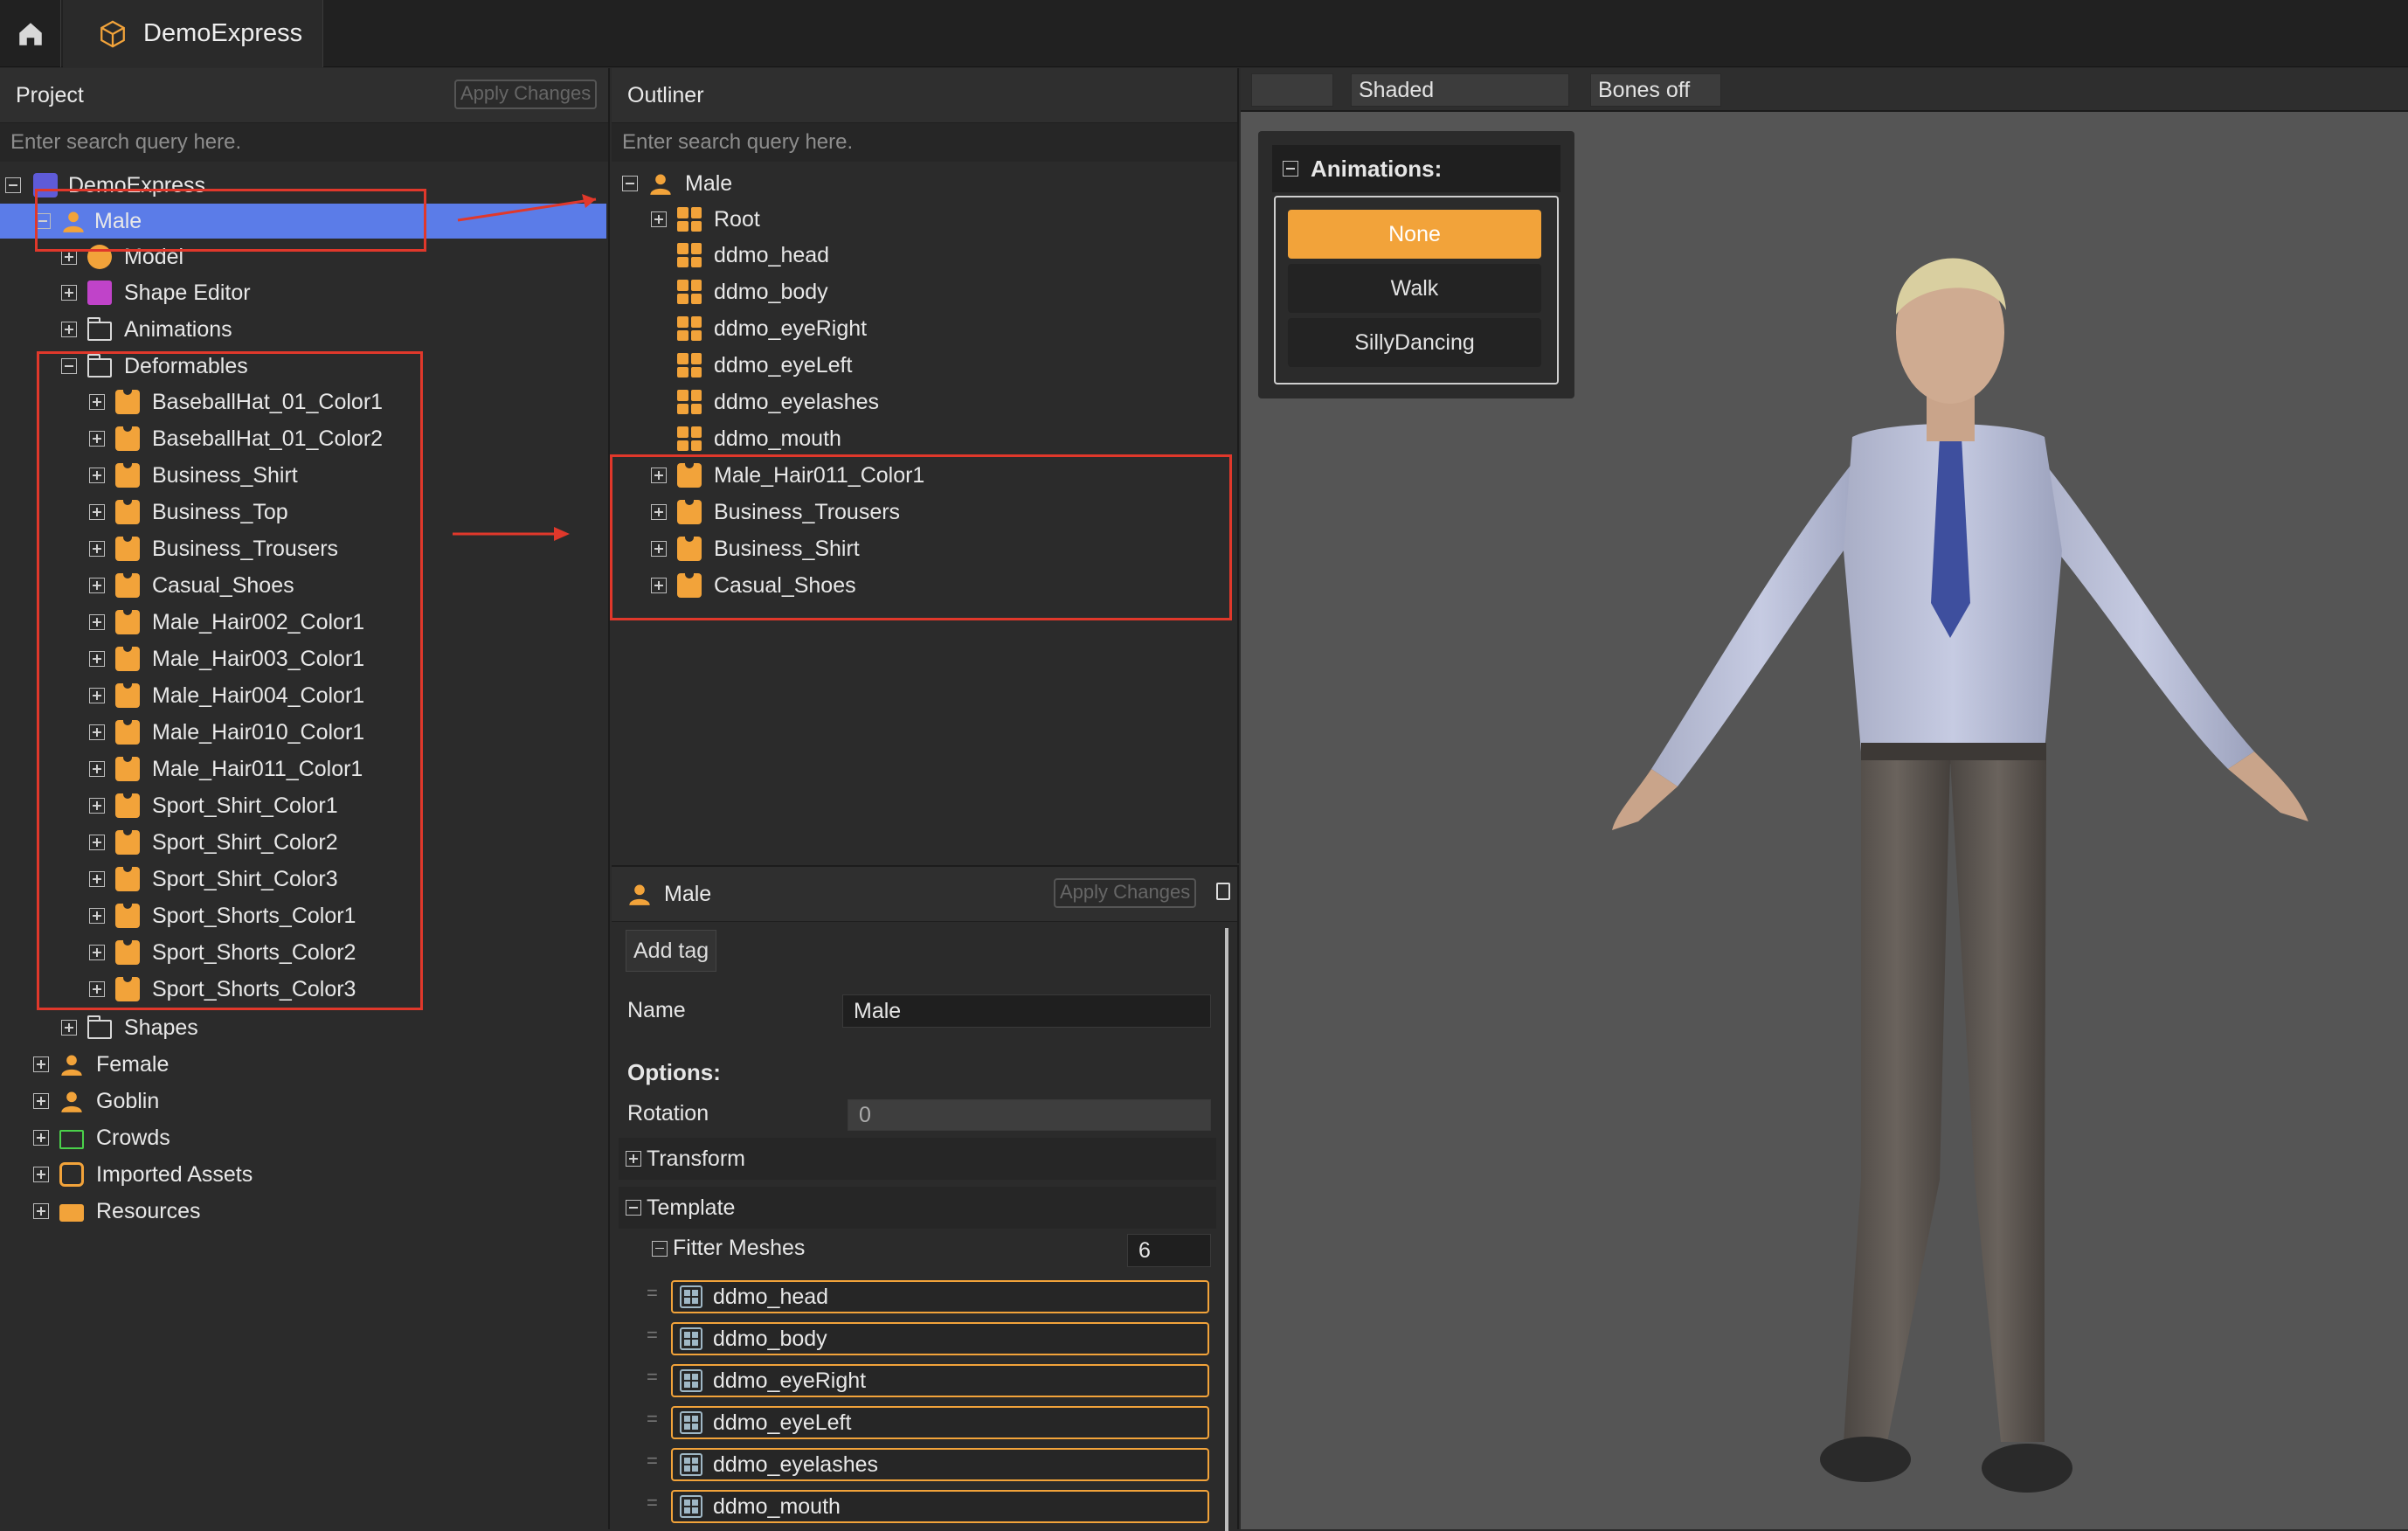 Image resolution: width=2408 pixels, height=1531 pixels. I want to click on project-search-input: Enter search query here., so click(304, 142).